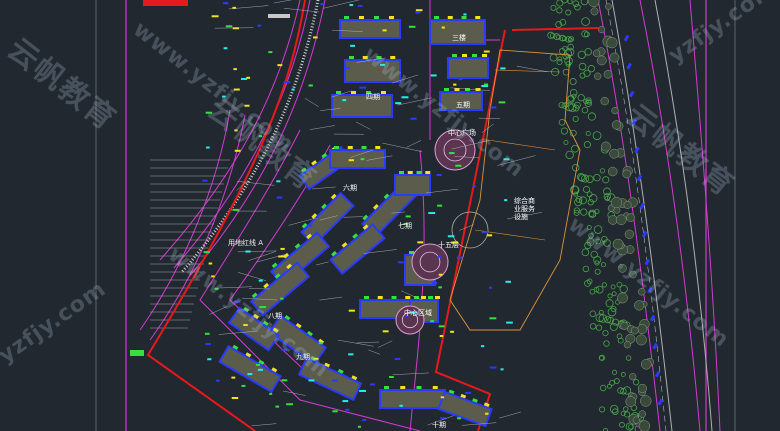 The image size is (780, 431). Describe the element at coordinates (279, 16) in the screenshot. I see `label-tag` at that location.